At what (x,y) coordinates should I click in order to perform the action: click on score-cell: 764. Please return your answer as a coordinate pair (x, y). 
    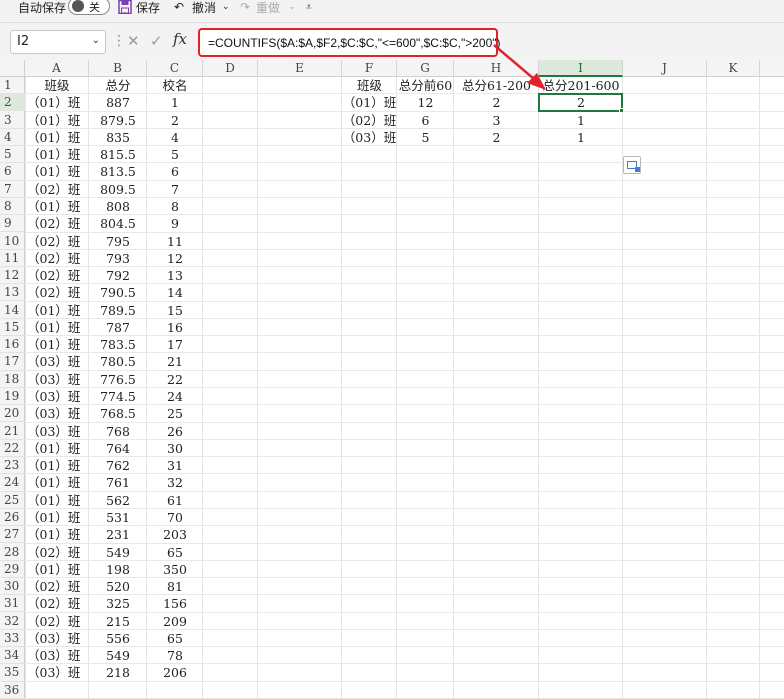
    Looking at the image, I should click on (118, 448).